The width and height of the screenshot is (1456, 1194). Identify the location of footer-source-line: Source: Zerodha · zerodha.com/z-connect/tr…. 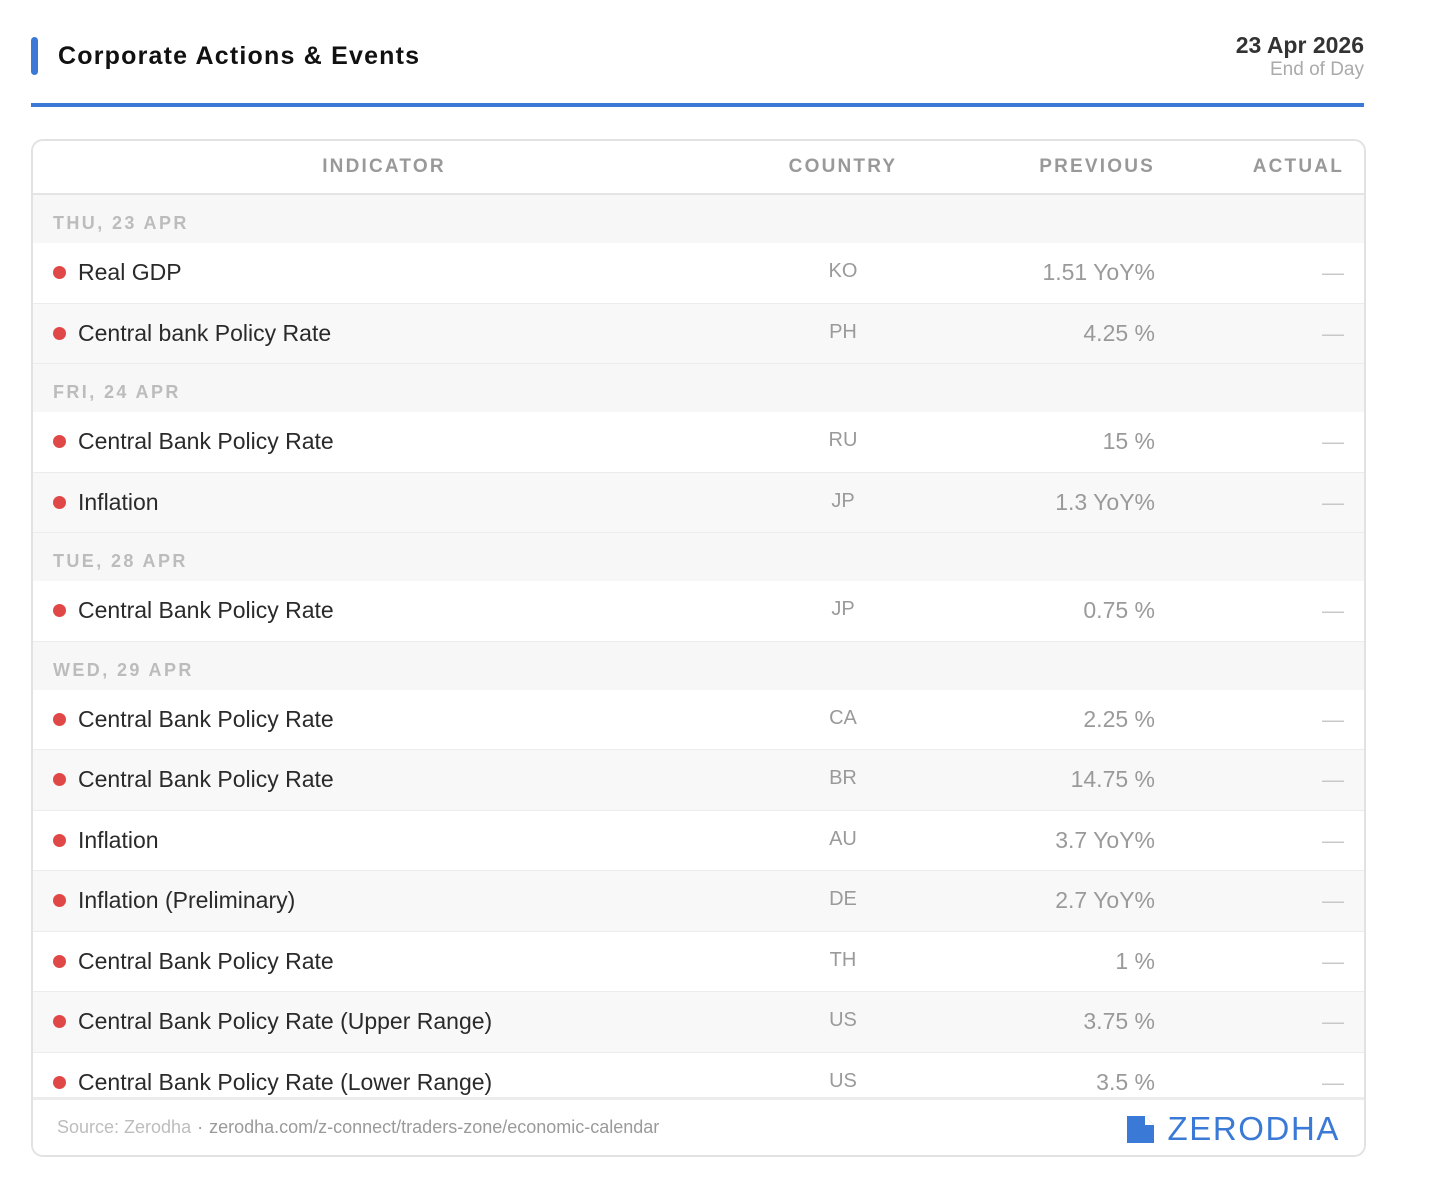
(358, 1127).